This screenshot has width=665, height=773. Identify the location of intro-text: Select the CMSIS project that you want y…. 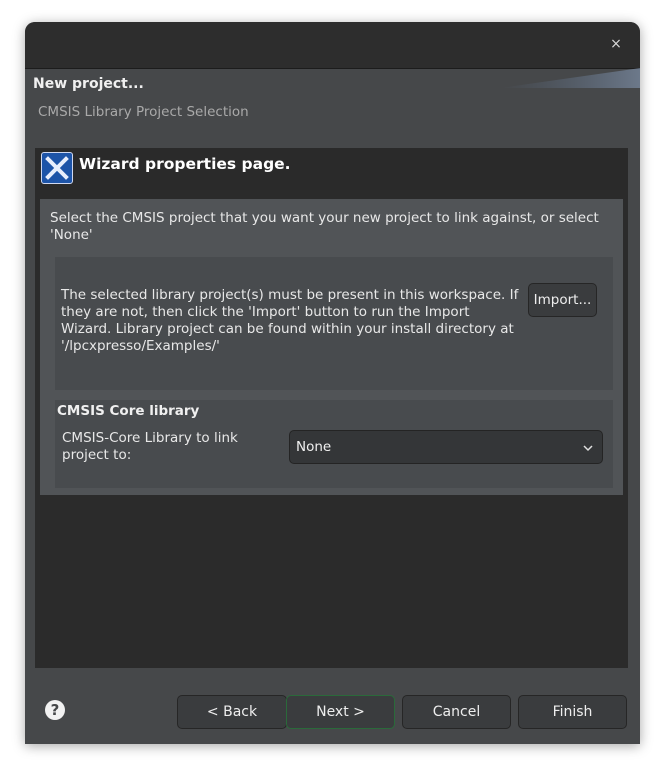
(324, 226).